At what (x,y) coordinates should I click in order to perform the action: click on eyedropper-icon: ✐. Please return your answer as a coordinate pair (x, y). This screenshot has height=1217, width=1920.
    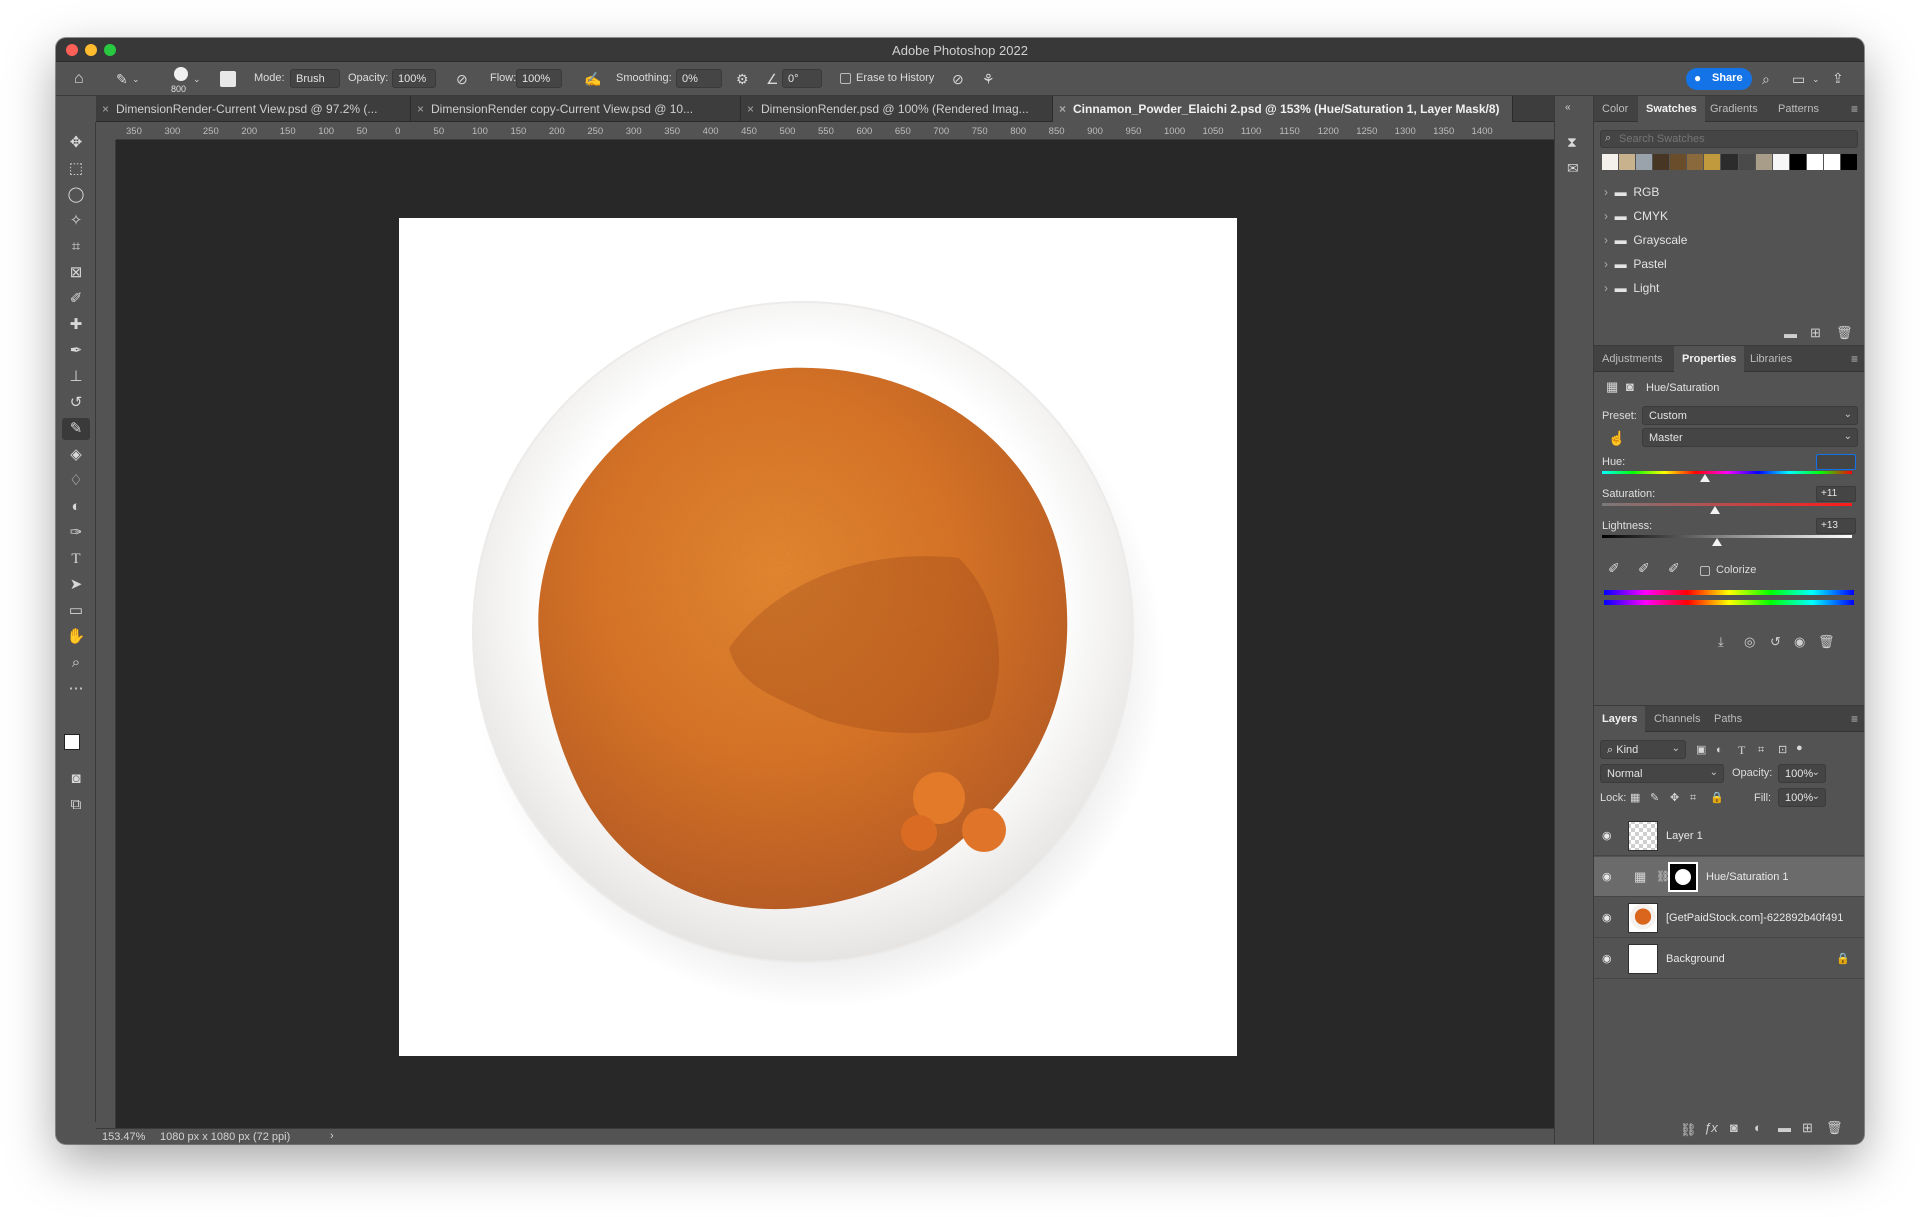
    Looking at the image, I should click on (1614, 568).